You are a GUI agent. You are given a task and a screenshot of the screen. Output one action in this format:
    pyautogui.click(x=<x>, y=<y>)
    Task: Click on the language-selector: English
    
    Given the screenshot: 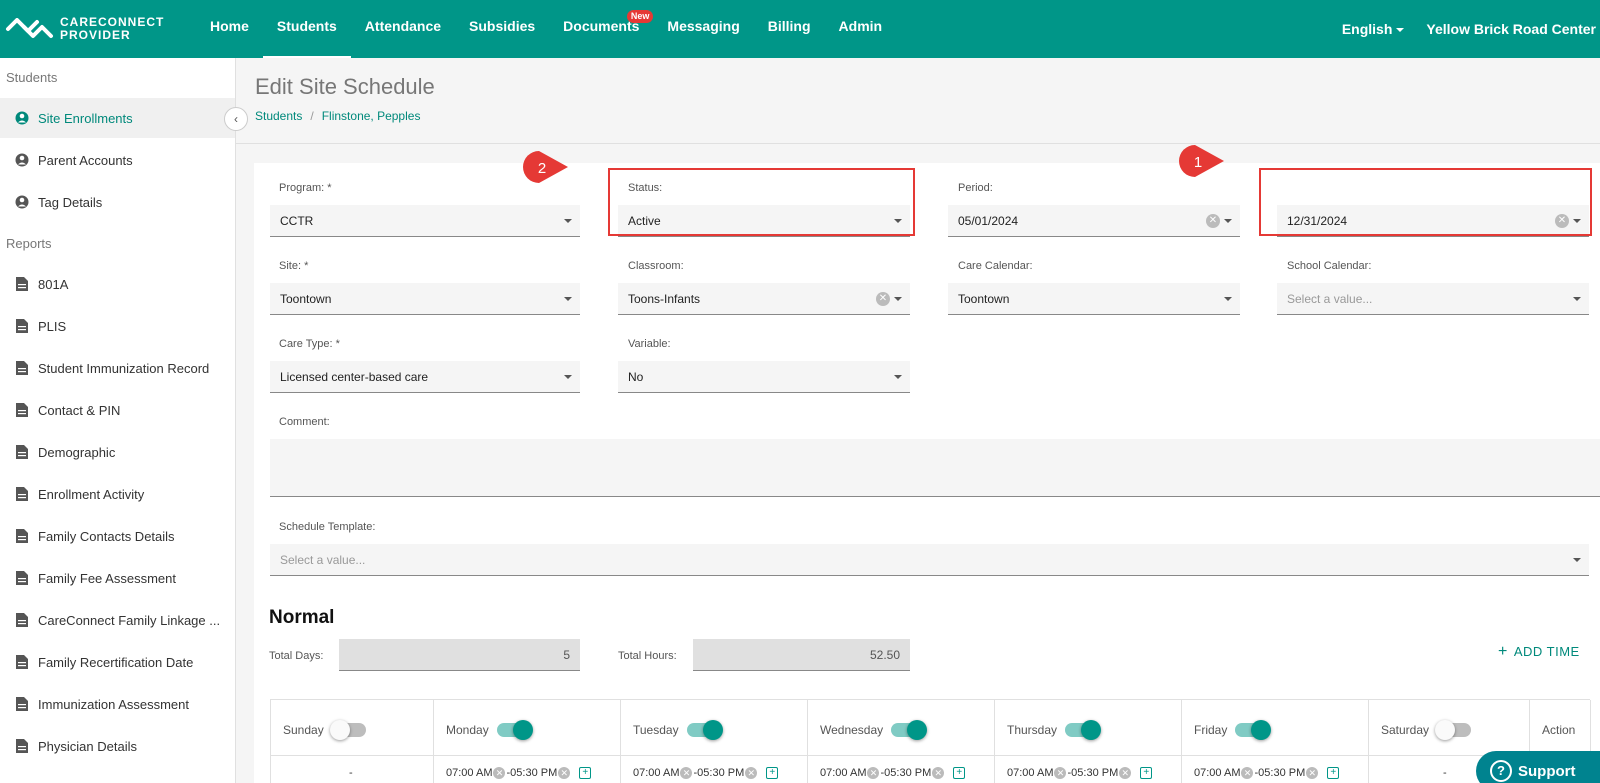 What is the action you would take?
    pyautogui.click(x=1373, y=29)
    